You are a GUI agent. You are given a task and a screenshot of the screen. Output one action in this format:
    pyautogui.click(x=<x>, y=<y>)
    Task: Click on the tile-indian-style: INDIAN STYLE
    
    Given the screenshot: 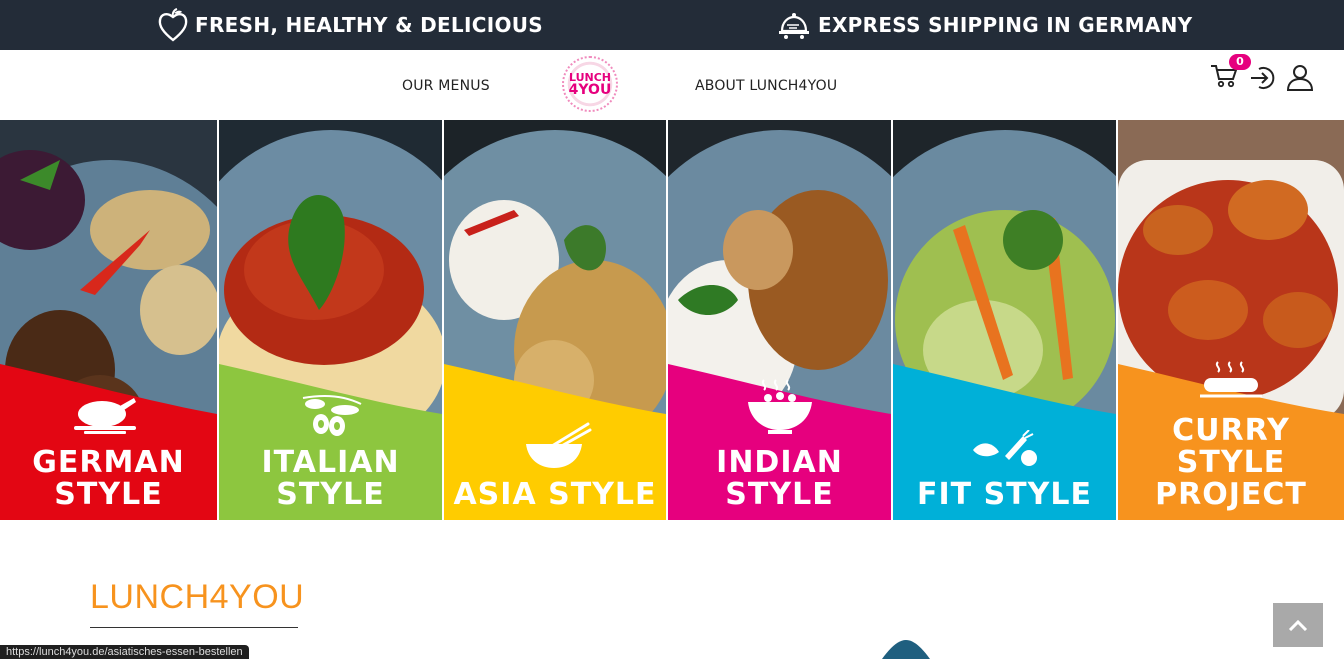 What is the action you would take?
    pyautogui.click(x=779, y=320)
    